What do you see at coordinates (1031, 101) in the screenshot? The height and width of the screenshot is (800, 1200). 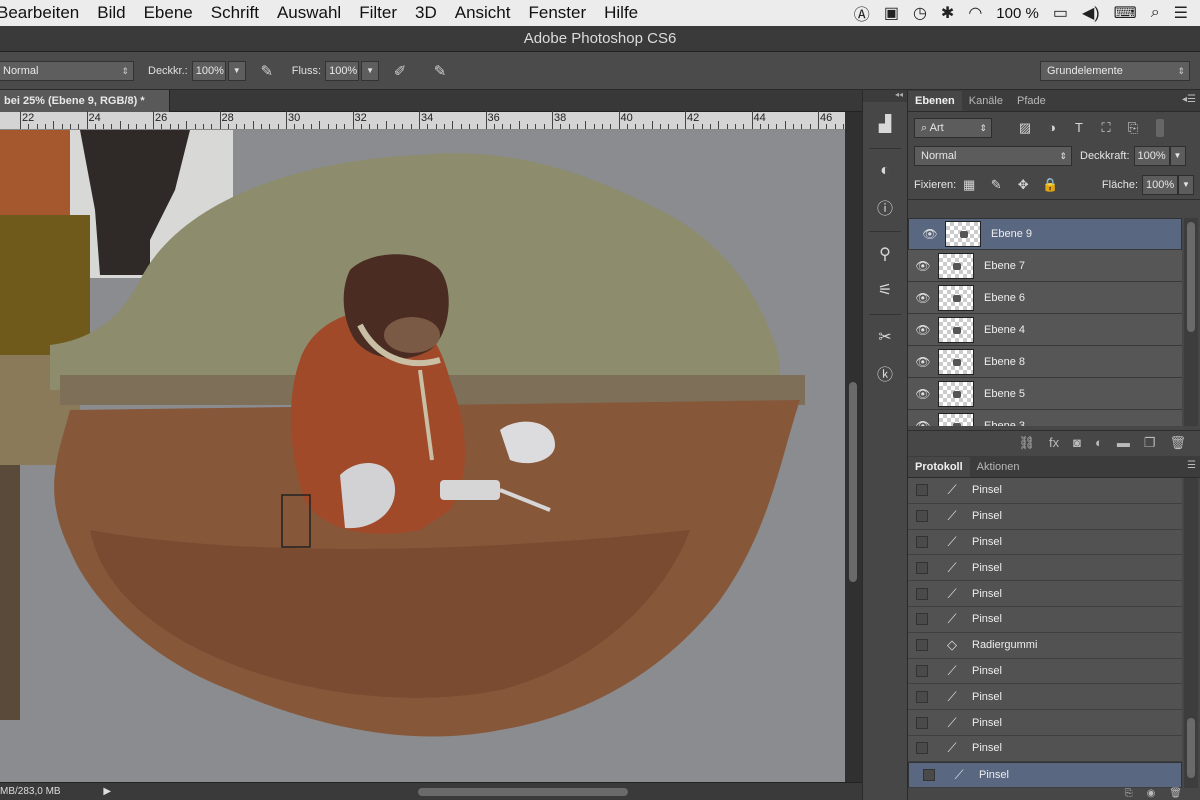 I see `tab-pfade: Pfade` at bounding box center [1031, 101].